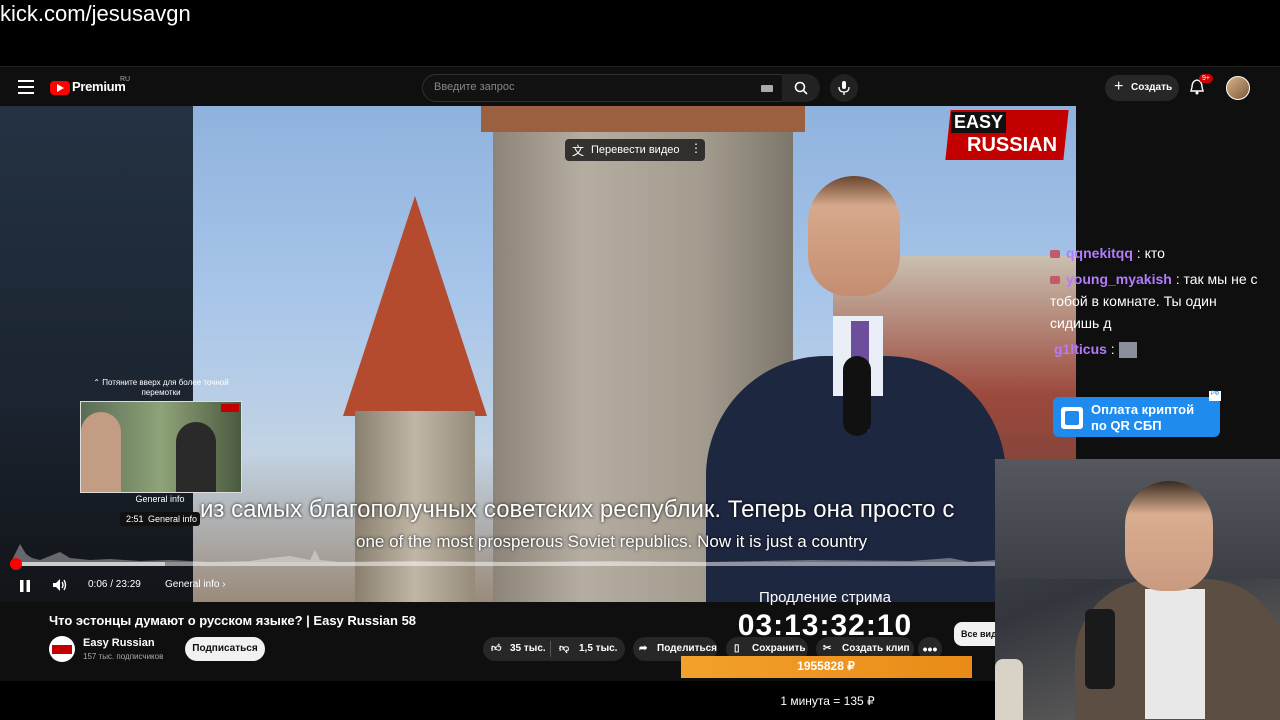 This screenshot has height=720, width=1280. What do you see at coordinates (173, 519) in the screenshot?
I see `seek-preview-time-chapter: General info` at bounding box center [173, 519].